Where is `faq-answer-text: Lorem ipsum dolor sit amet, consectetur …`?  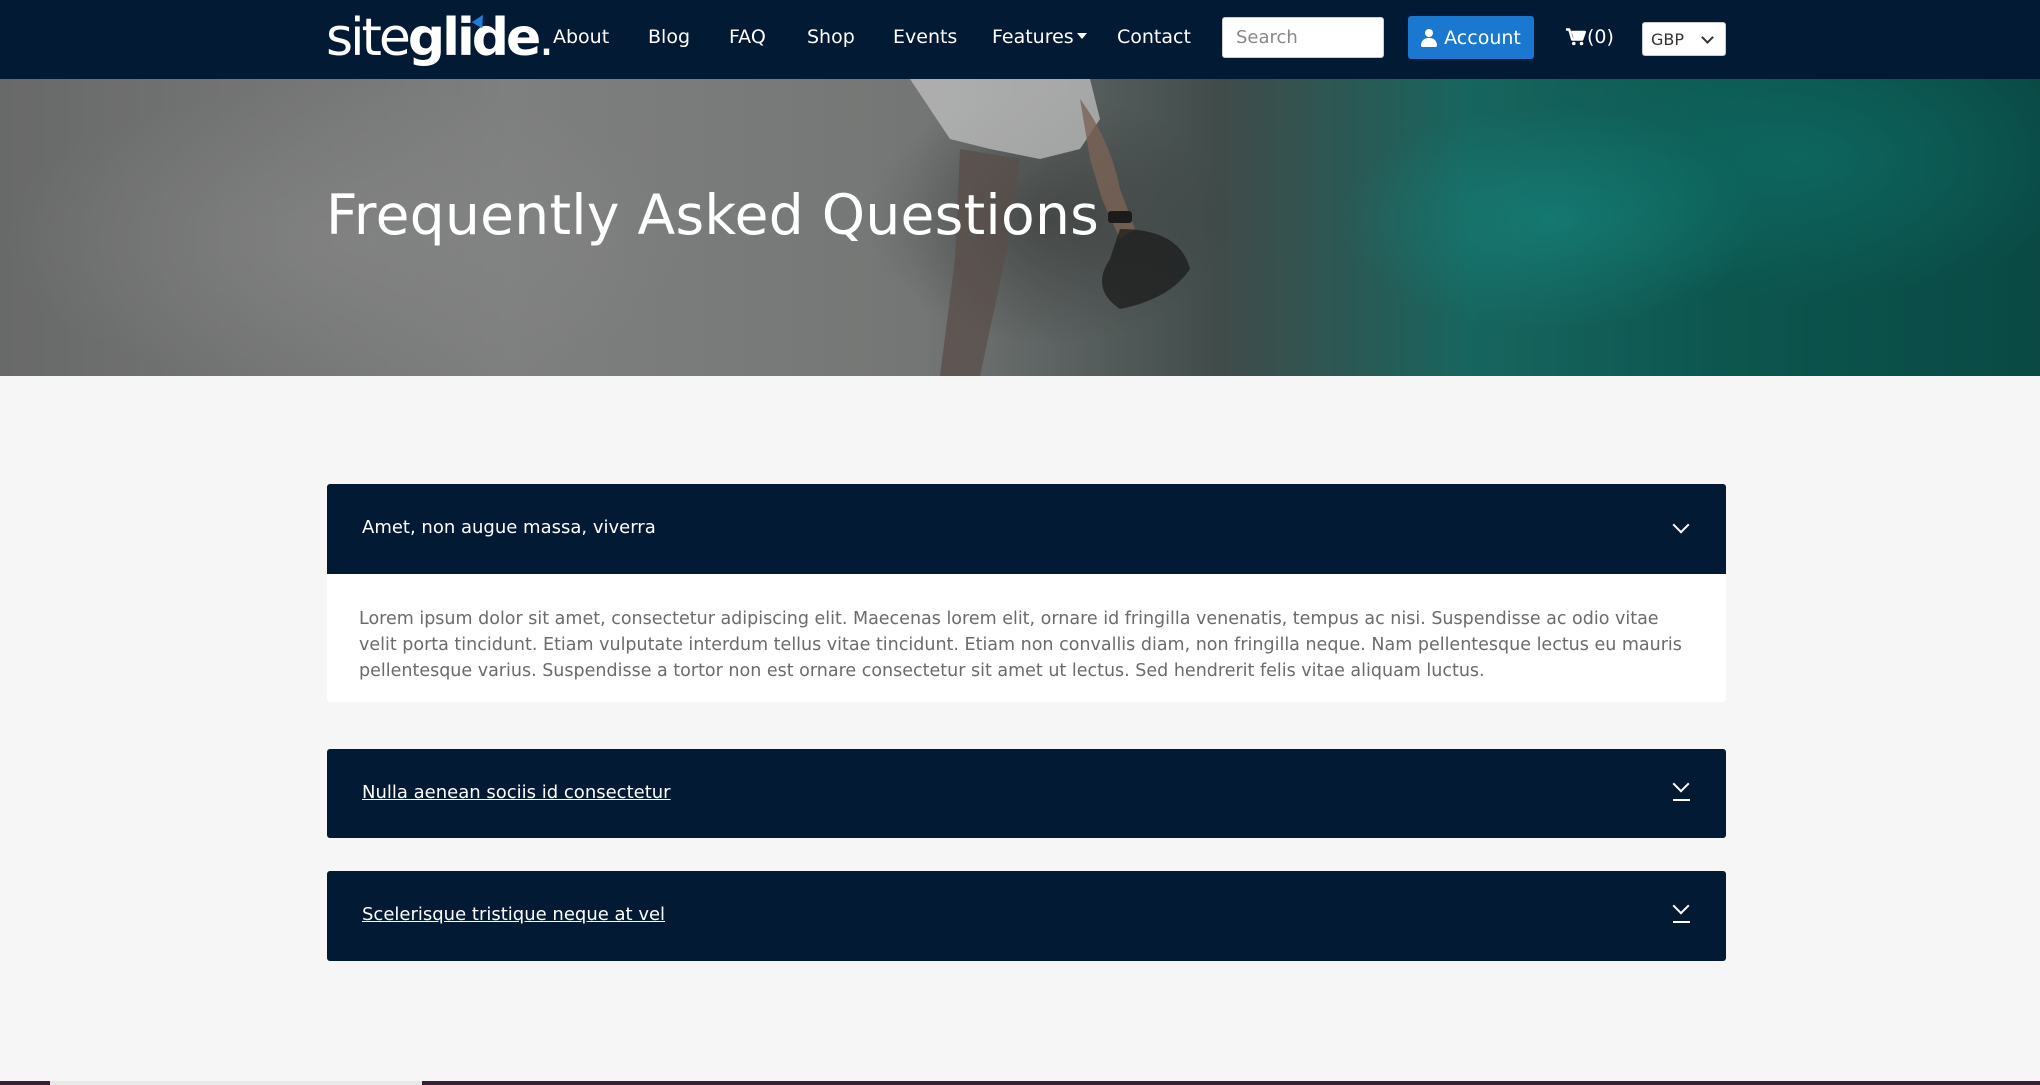 faq-answer-text: Lorem ipsum dolor sit amet, consectetur … is located at coordinates (1020, 645).